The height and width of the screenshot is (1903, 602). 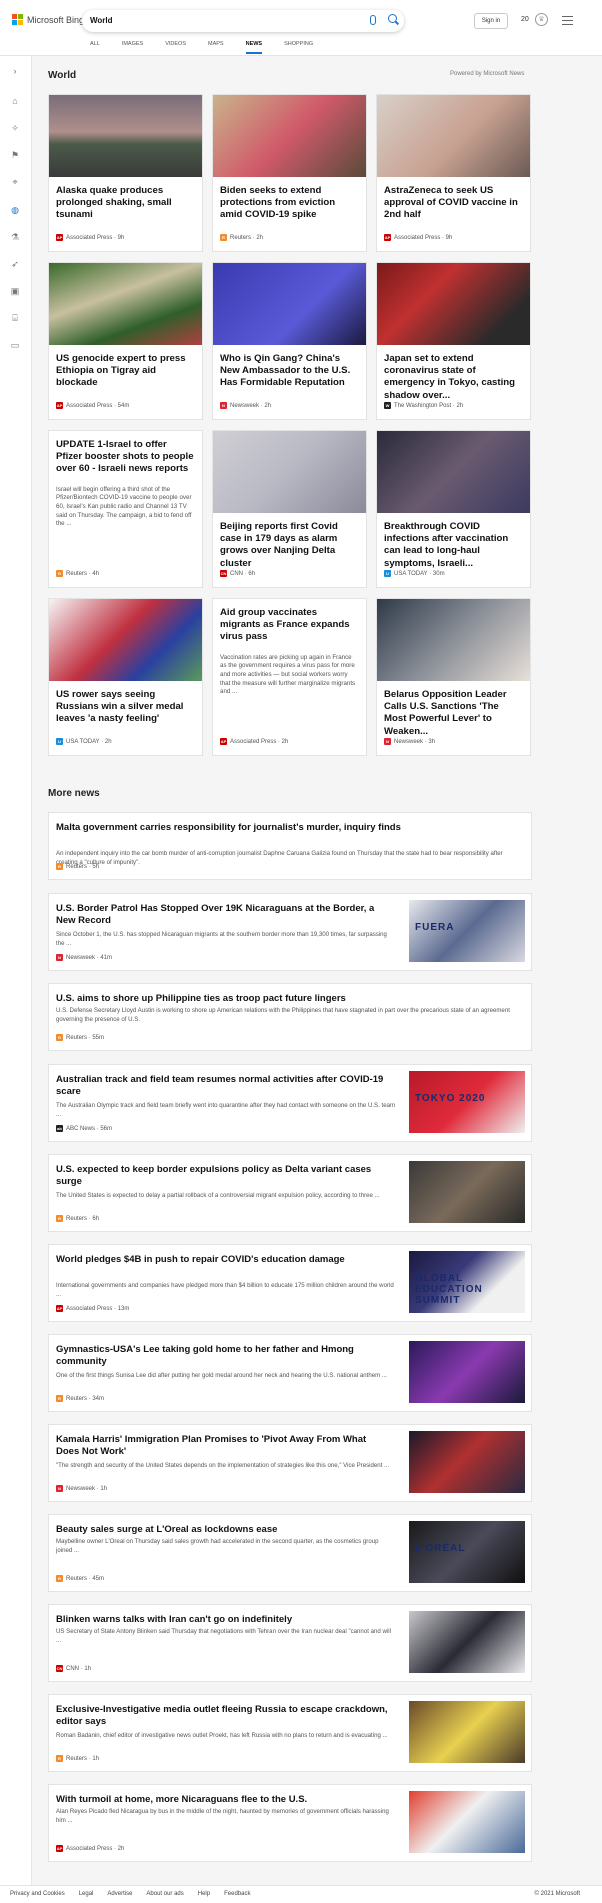 I want to click on more-news-source: N Newsweek · 1h, so click(x=81, y=1488).